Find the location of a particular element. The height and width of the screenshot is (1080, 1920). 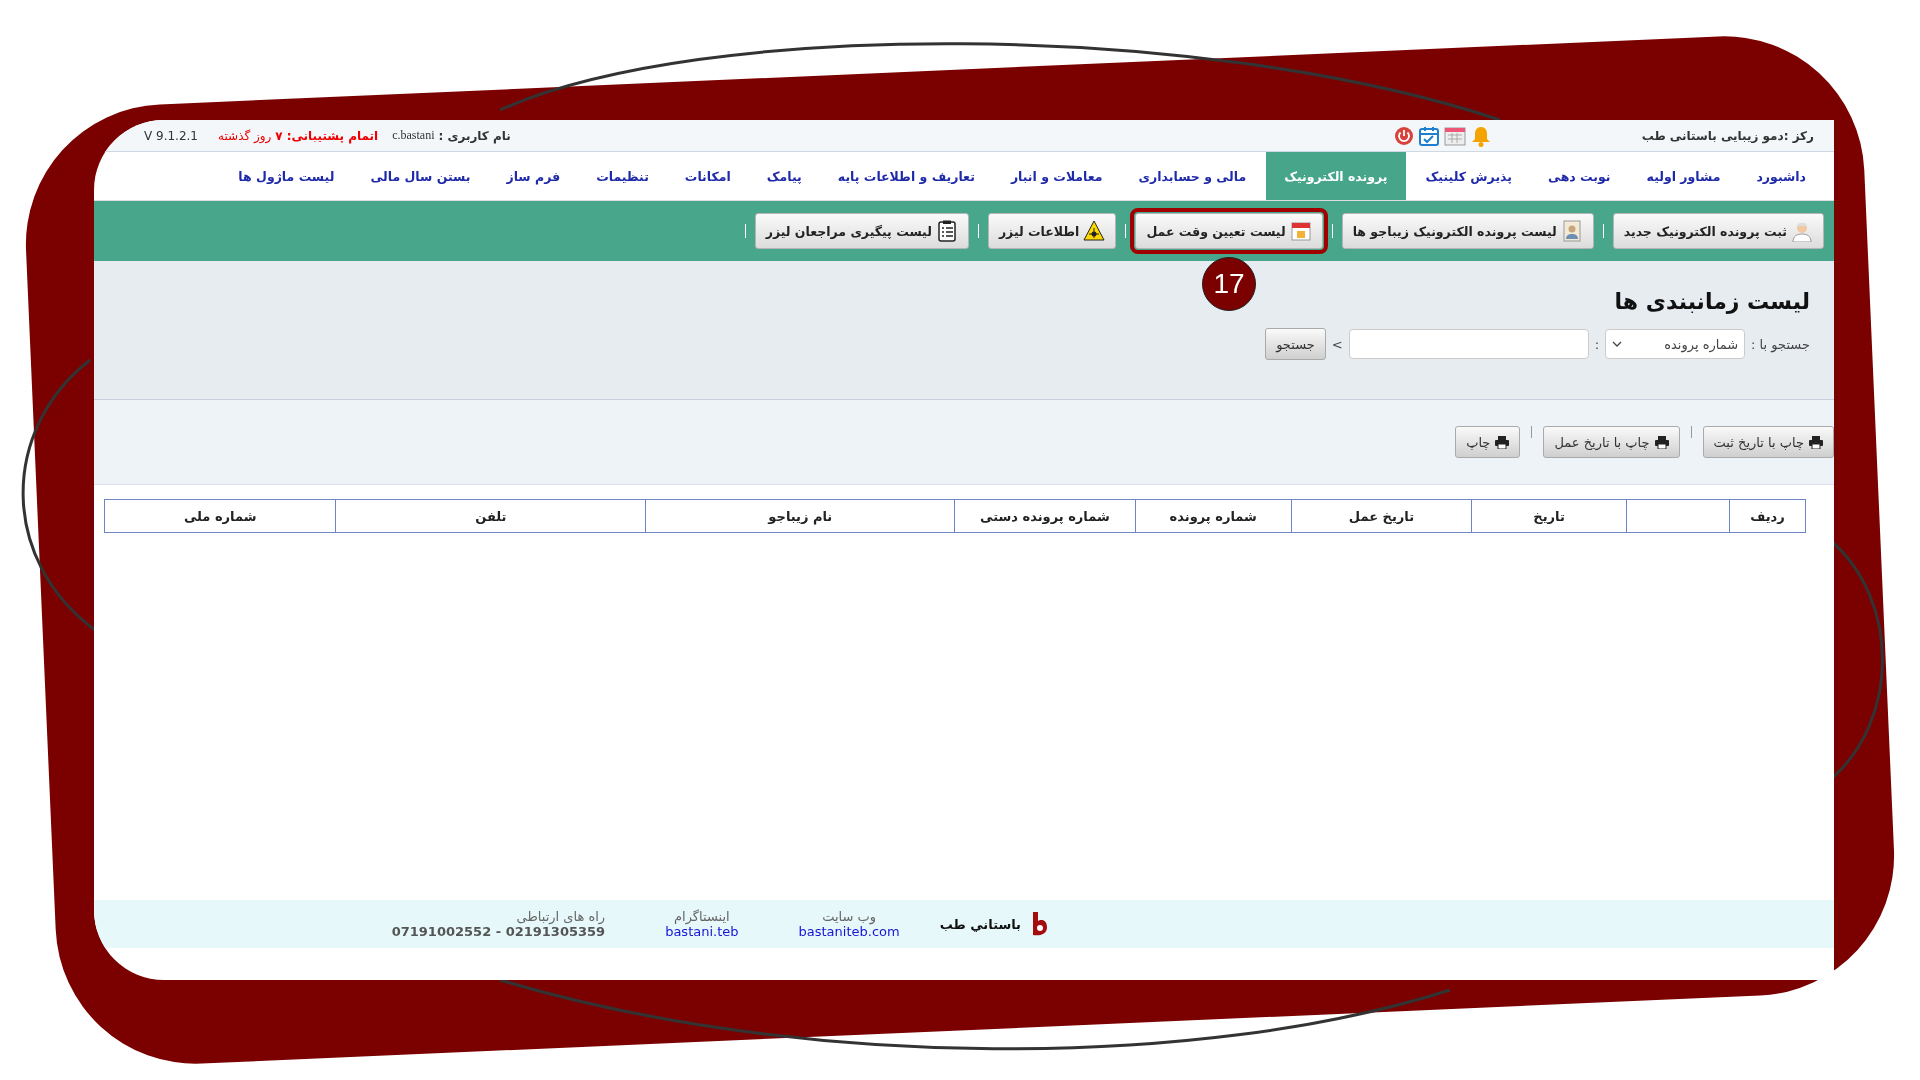

search-button: جستجو is located at coordinates (1295, 344).